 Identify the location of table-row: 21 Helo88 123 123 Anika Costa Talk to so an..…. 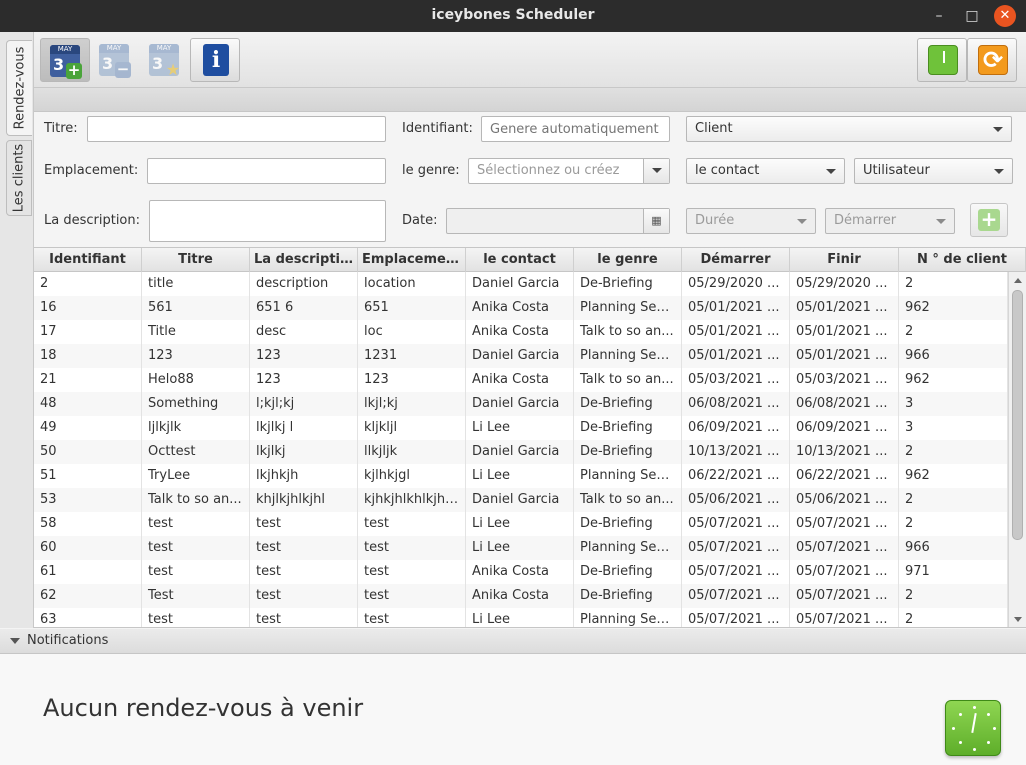
(521, 380).